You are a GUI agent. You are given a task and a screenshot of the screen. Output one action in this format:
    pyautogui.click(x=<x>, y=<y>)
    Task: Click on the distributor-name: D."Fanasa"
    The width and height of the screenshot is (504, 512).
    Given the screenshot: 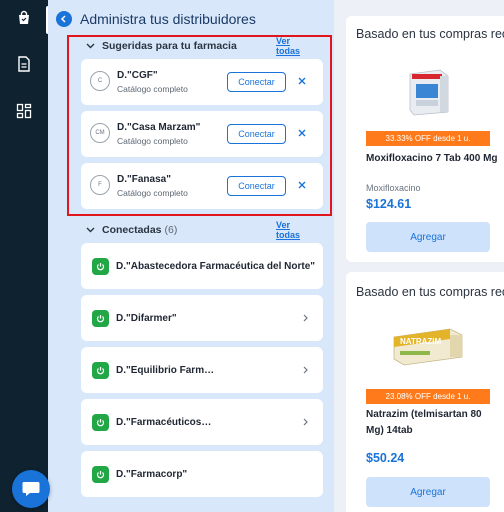 What is the action you would take?
    pyautogui.click(x=144, y=179)
    